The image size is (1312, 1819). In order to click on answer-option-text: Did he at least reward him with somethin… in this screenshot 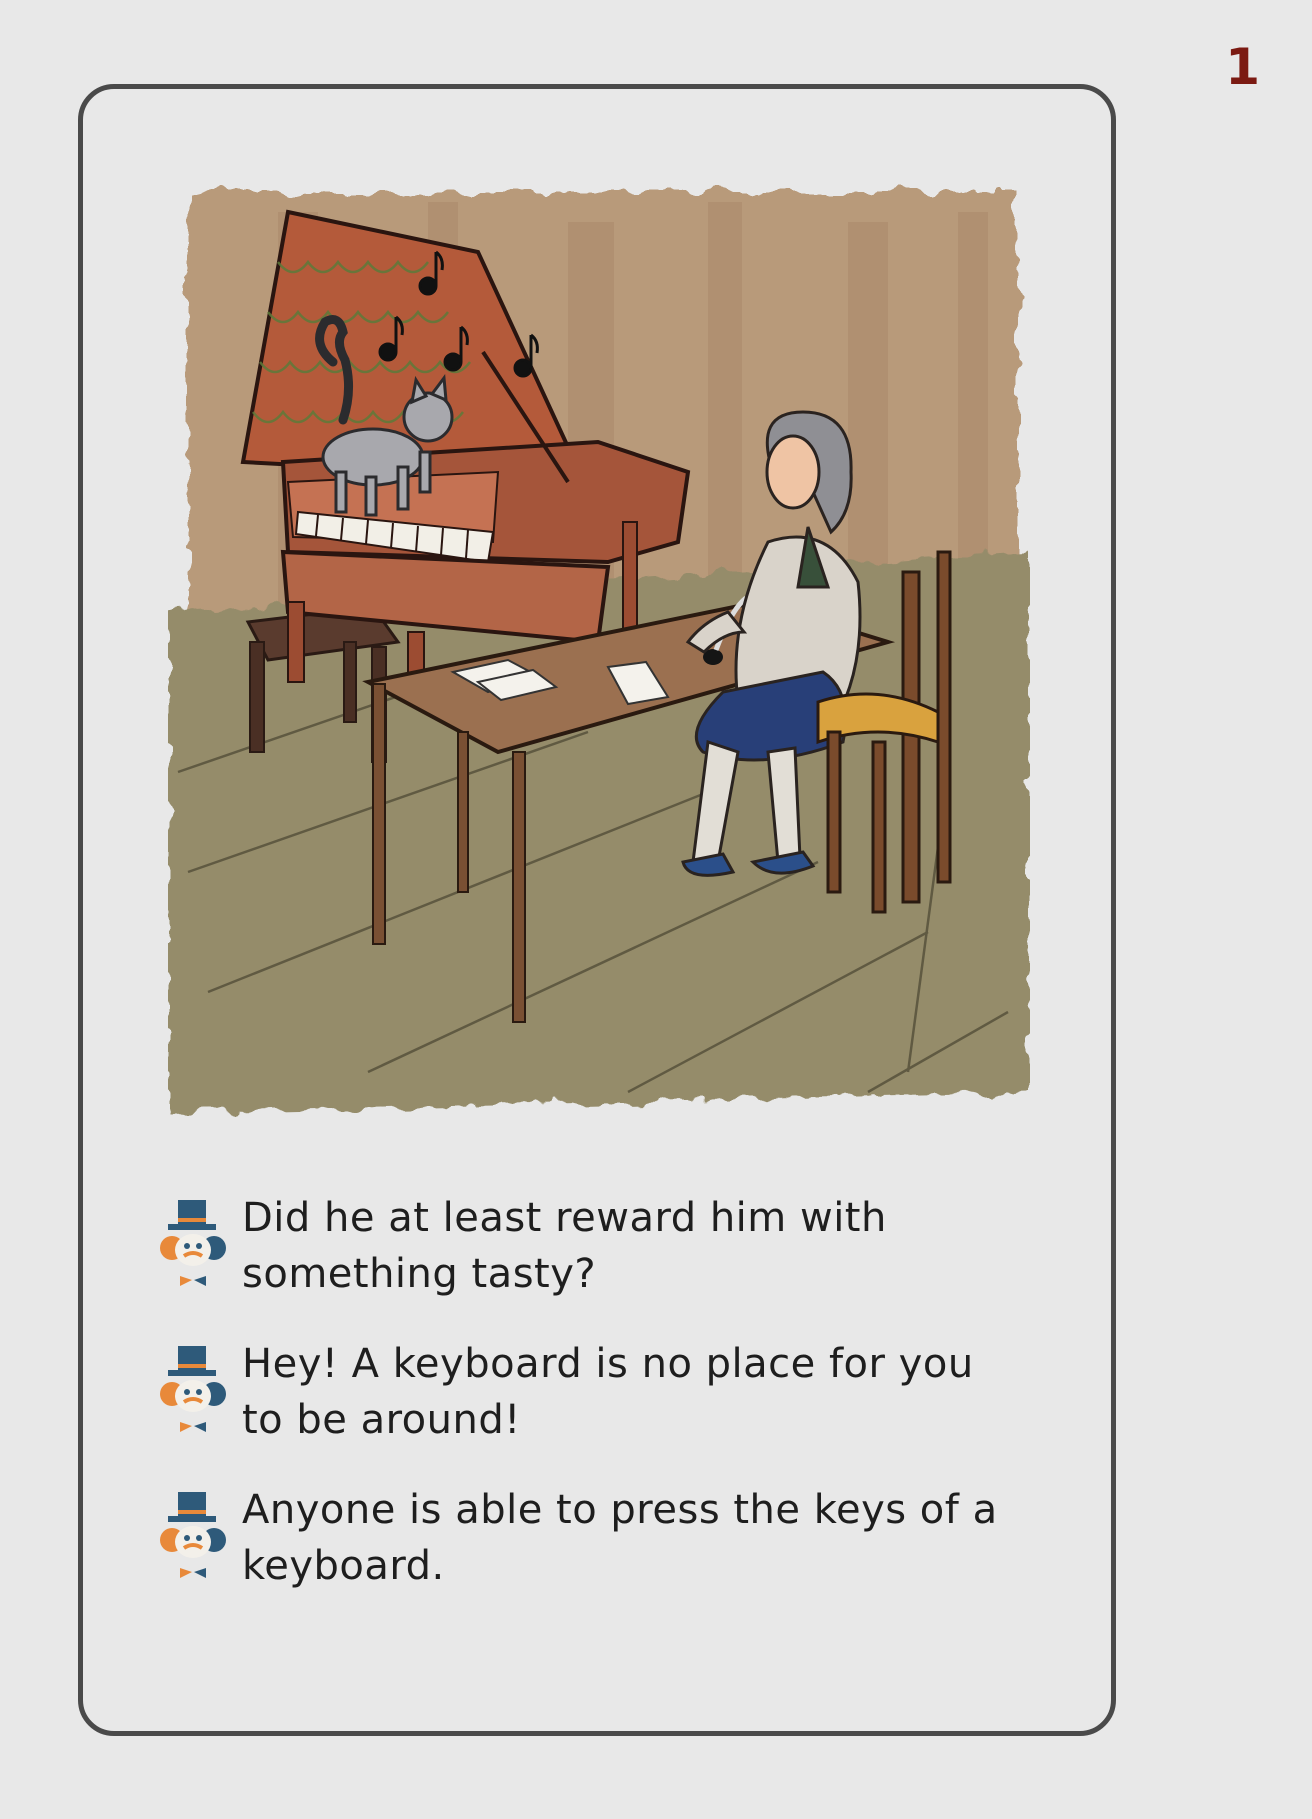, I will do `click(564, 1246)`.